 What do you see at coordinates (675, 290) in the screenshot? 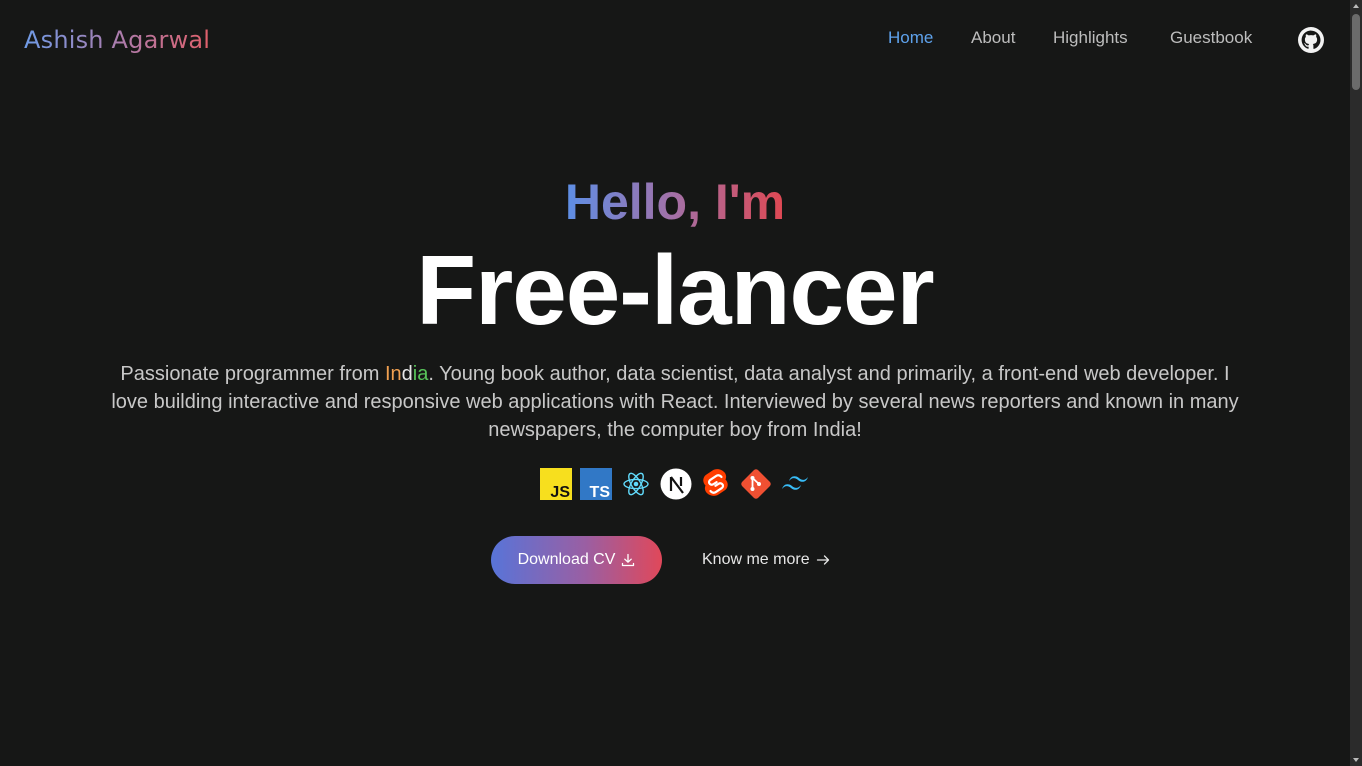
I see `hero-title: Free-lancer` at bounding box center [675, 290].